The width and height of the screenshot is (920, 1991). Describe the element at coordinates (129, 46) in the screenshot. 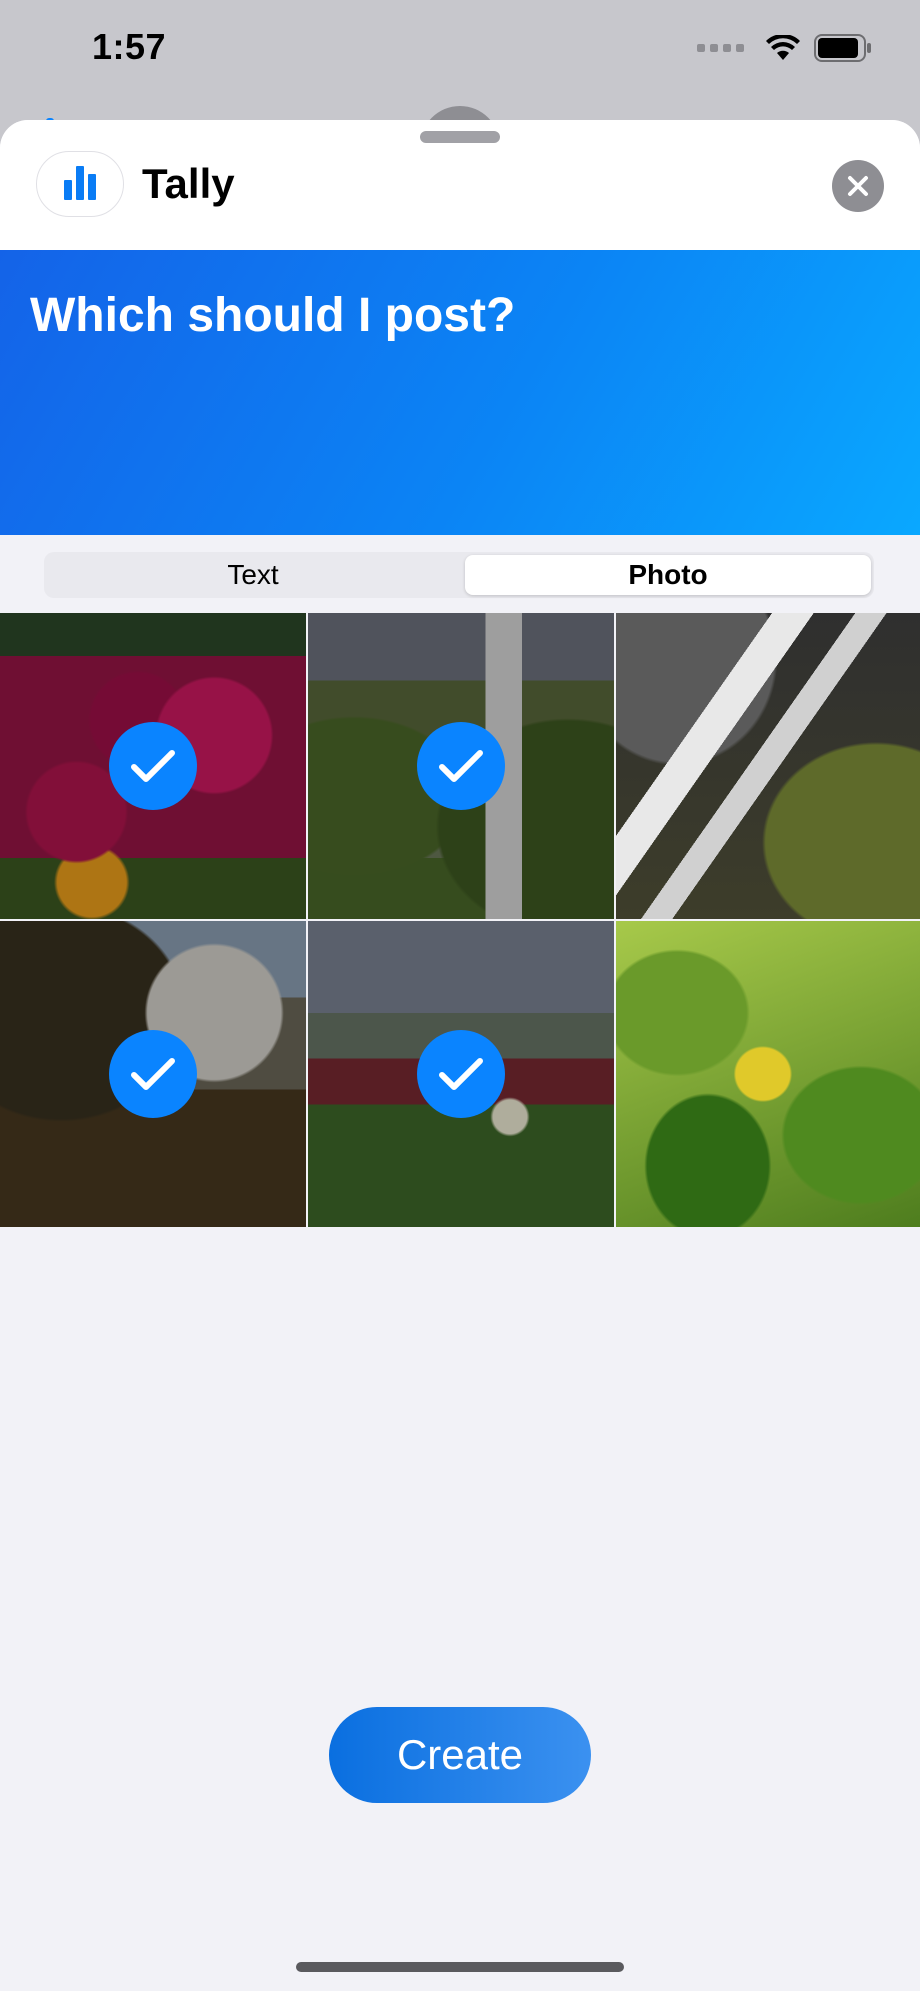

I see `status-time: 1:57` at that location.